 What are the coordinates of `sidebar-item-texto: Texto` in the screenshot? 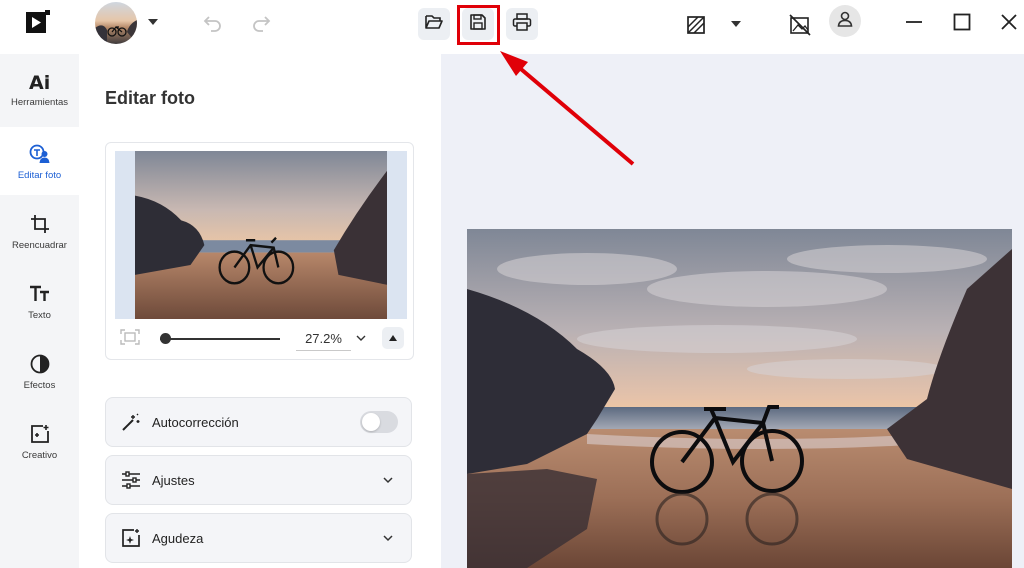 It's located at (39, 301).